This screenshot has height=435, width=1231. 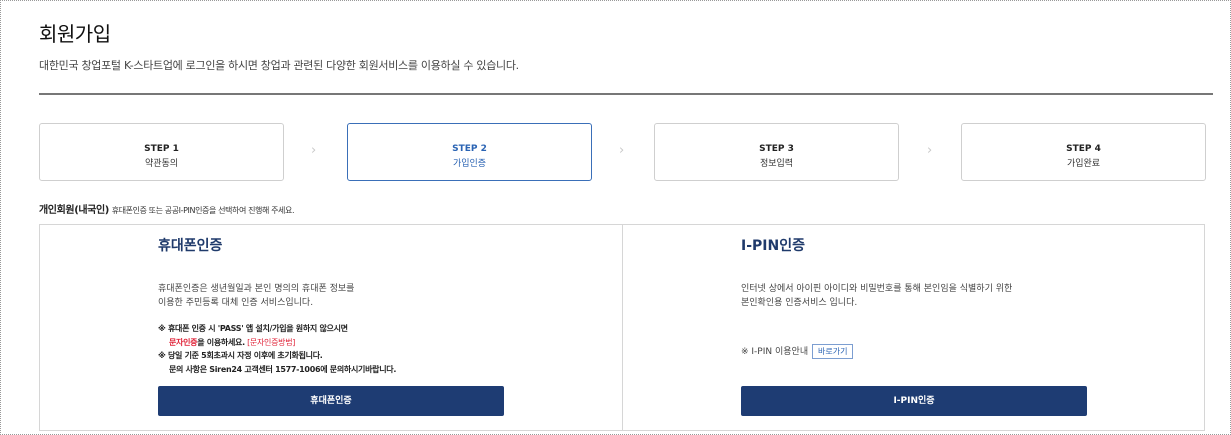 What do you see at coordinates (236, 303) in the screenshot?
I see `phone-desc-line-2: 이용한 주민등록 대체 인증 서비스입니다.` at bounding box center [236, 303].